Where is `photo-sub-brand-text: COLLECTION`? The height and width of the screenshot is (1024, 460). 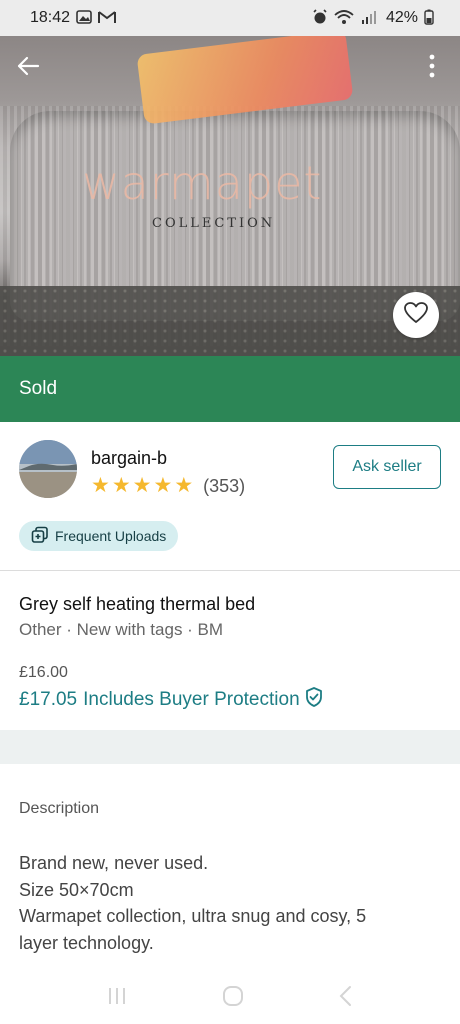 photo-sub-brand-text: COLLECTION is located at coordinates (214, 223).